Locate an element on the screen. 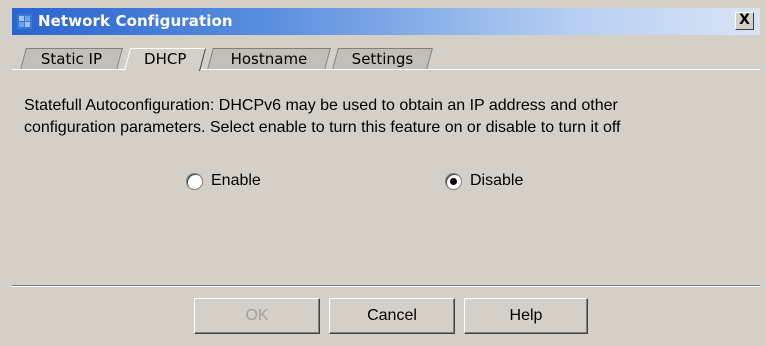 The image size is (766, 346). tab-settings: Settings is located at coordinates (382, 59).